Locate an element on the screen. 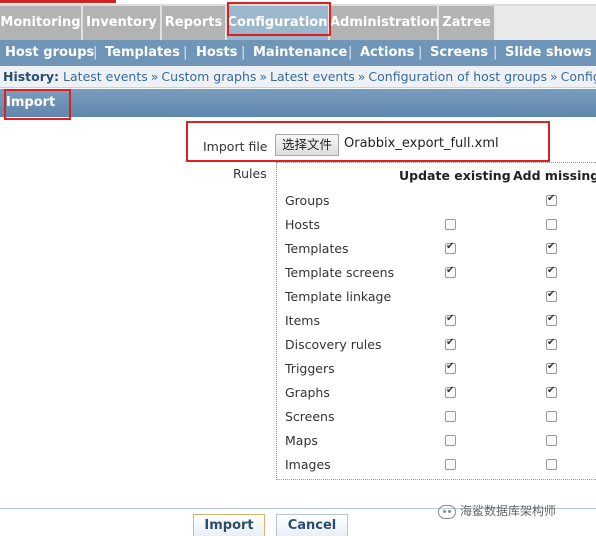 Image resolution: width=596 pixels, height=536 pixels. rule-row: Triggers is located at coordinates (435, 369).